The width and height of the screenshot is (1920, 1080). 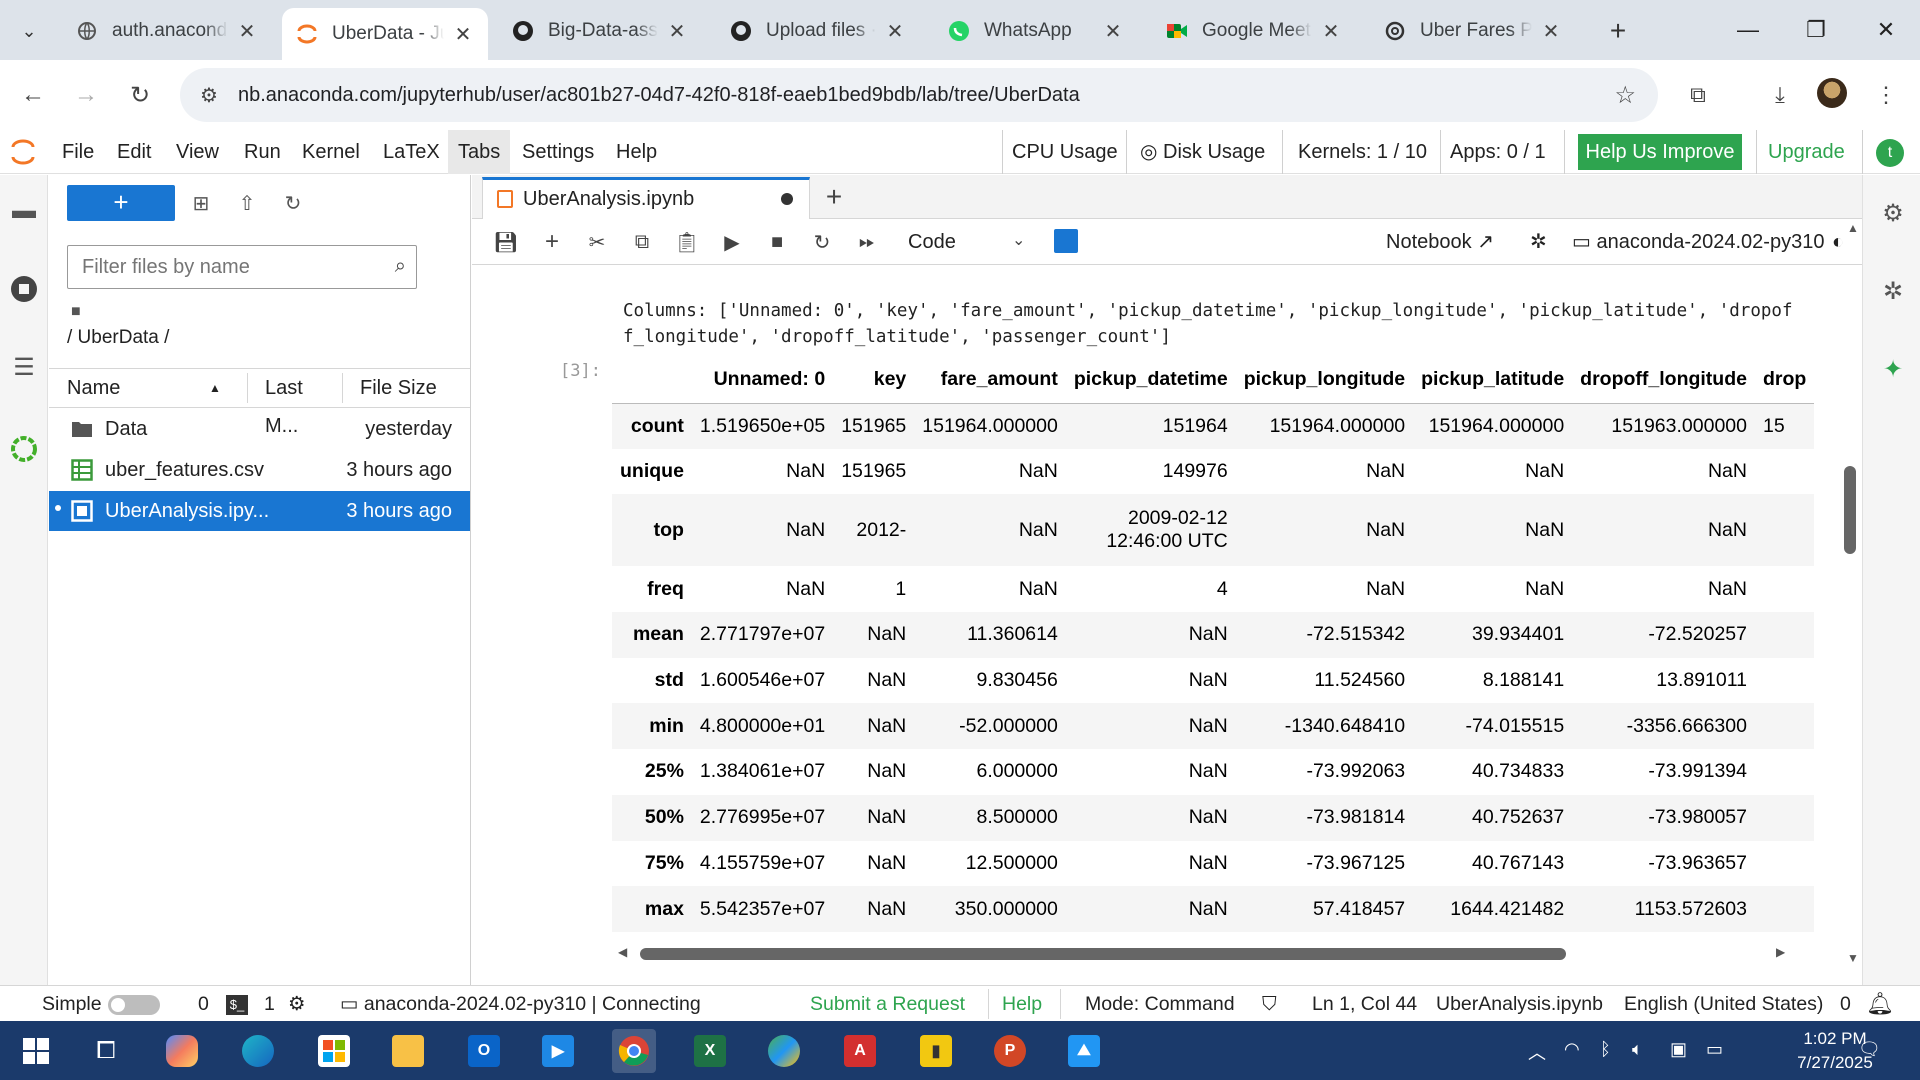 I want to click on copy-icon: ⧉, so click(x=642, y=242).